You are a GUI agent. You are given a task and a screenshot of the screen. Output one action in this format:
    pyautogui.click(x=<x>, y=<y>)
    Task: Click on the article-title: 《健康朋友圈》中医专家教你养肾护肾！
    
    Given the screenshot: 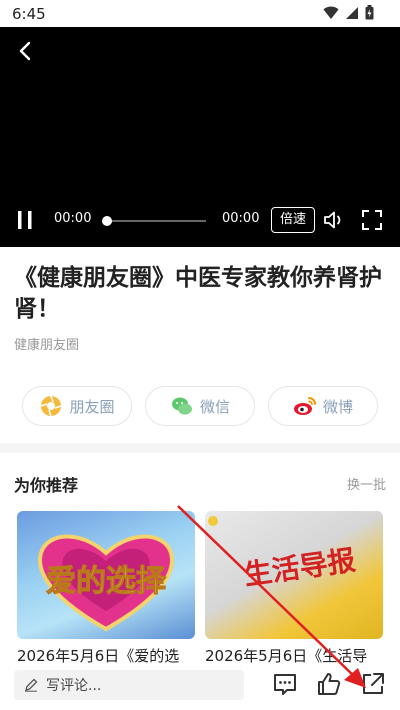 What is the action you would take?
    pyautogui.click(x=198, y=293)
    